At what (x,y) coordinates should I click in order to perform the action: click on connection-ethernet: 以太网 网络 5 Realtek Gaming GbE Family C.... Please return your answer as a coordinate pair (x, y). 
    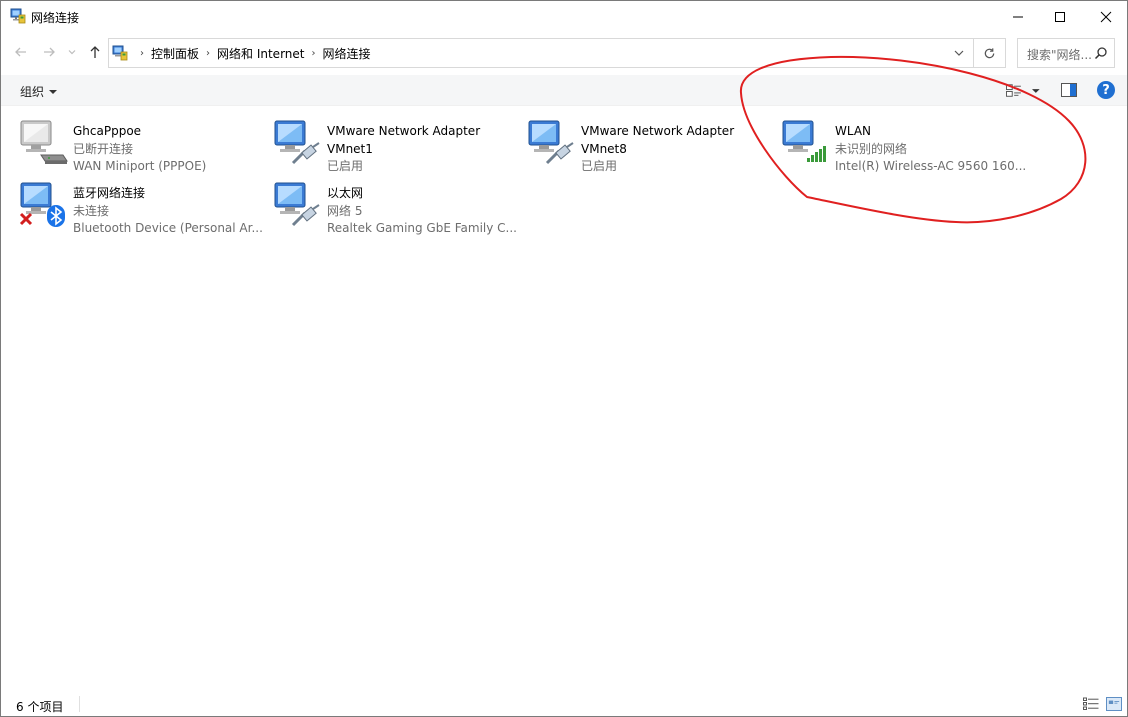
    Looking at the image, I should click on (396, 206).